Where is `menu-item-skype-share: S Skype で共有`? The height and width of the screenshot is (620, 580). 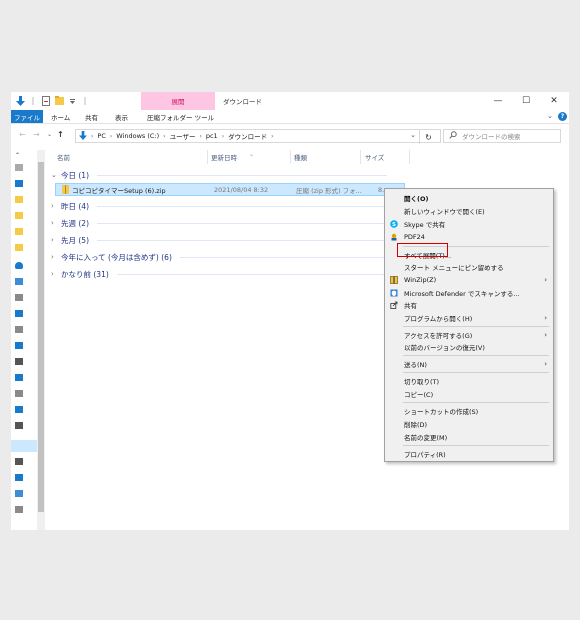 menu-item-skype-share: S Skype で共有 is located at coordinates (469, 224).